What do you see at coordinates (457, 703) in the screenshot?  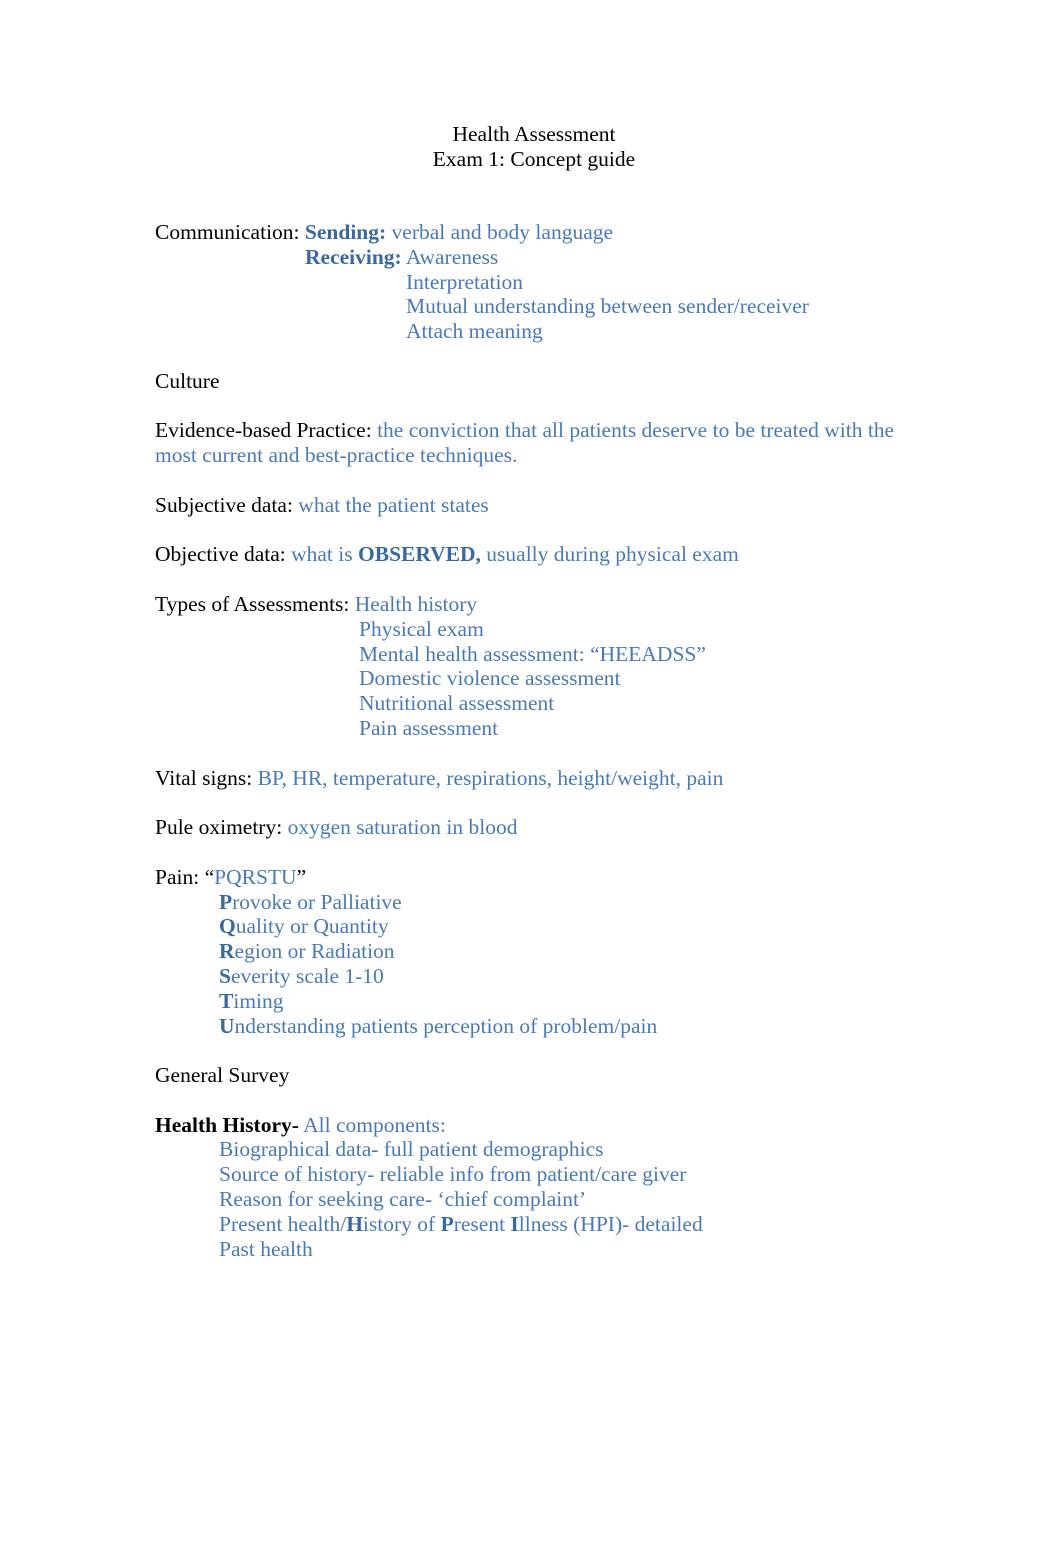 I see `types-of-assessments-item: Nutritional assessment` at bounding box center [457, 703].